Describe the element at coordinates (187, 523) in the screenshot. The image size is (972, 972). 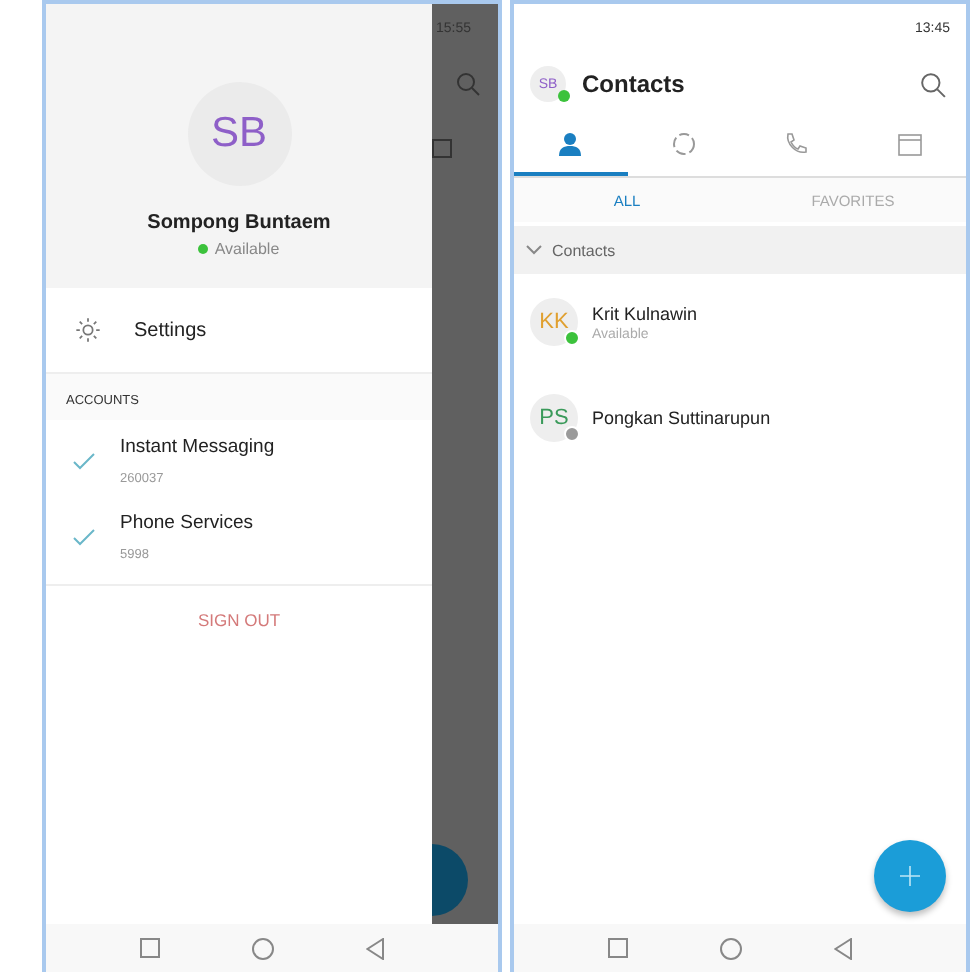
I see `account-name: Phone Services` at that location.